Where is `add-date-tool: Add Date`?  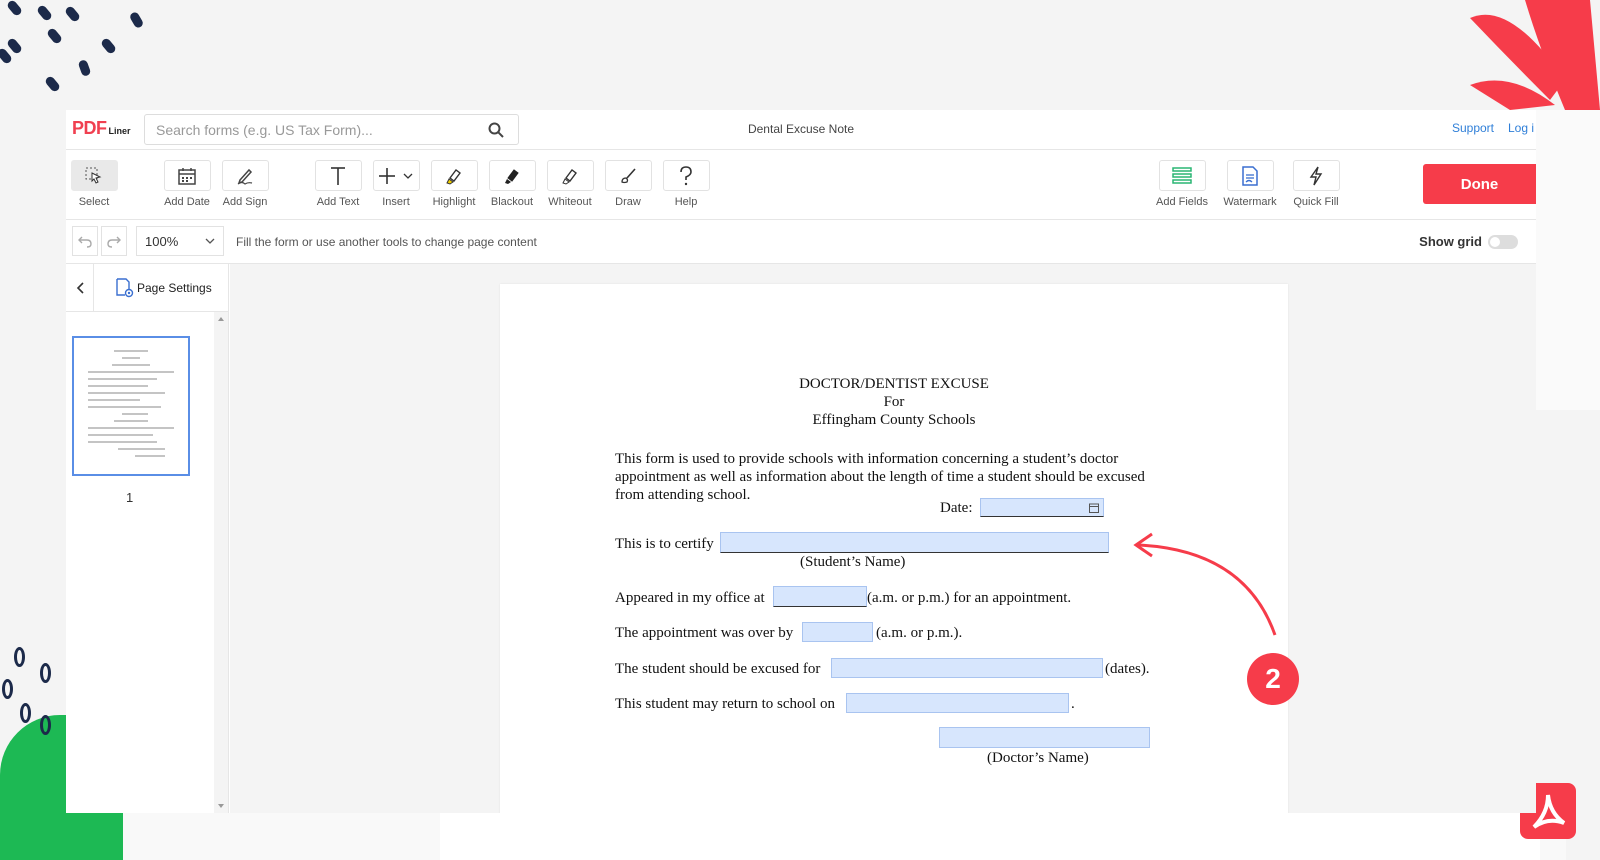 add-date-tool: Add Date is located at coordinates (187, 184).